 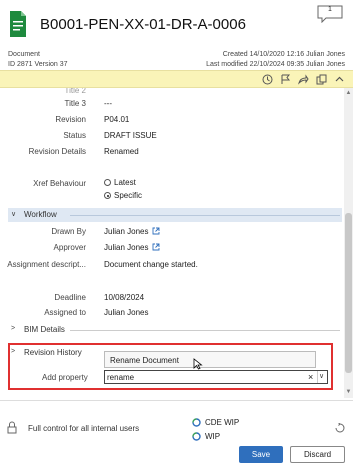 I want to click on approver-row: Approver Julian Jones, so click(x=172, y=248).